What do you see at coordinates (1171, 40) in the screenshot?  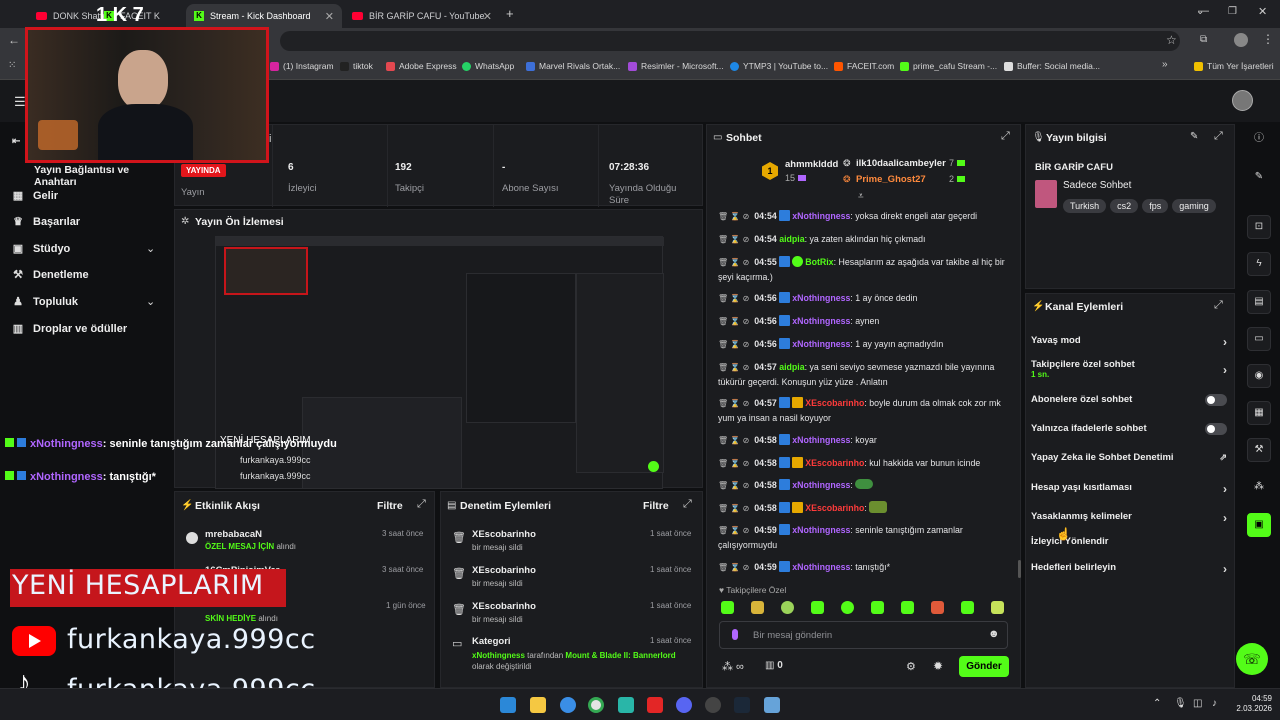 I see `star-icon: ☆` at bounding box center [1171, 40].